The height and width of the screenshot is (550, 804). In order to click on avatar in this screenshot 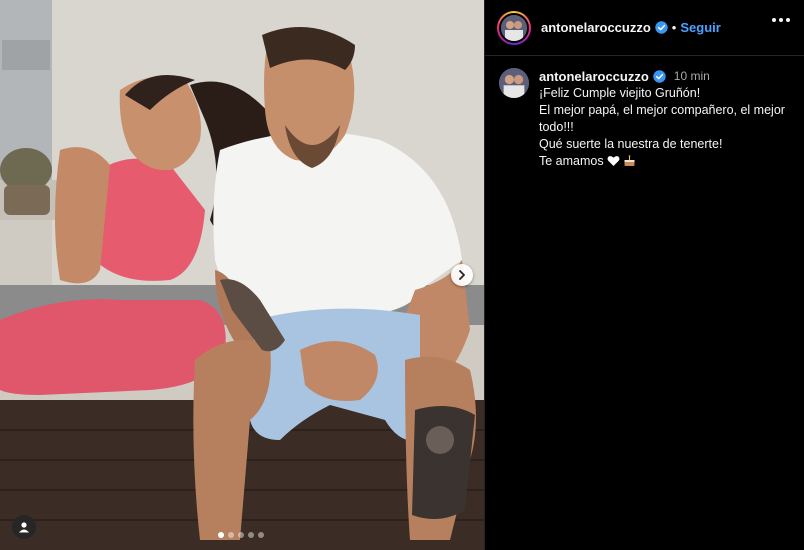, I will do `click(514, 27)`.